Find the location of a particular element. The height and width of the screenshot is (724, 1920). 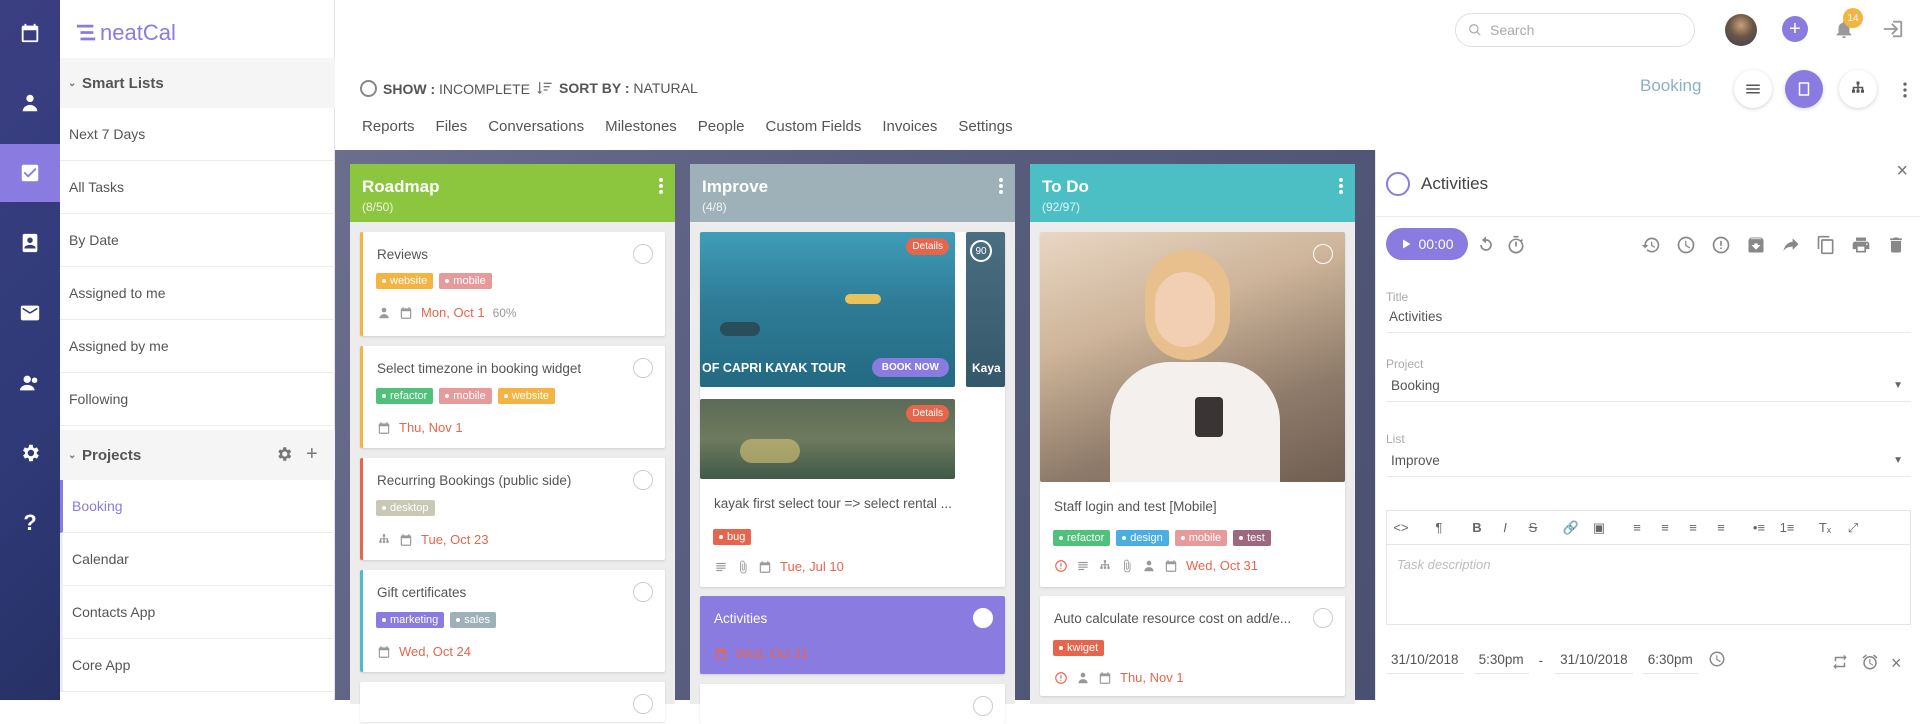

hierarchy-view-button is located at coordinates (1858, 89).